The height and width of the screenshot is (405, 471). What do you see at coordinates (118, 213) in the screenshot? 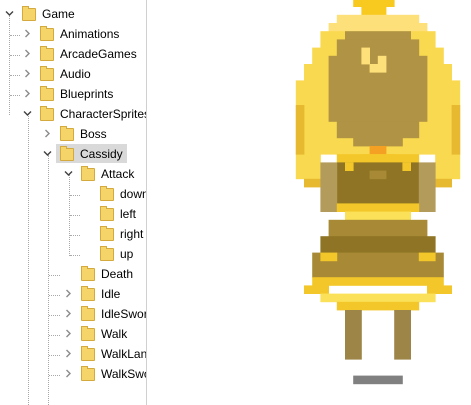
I see `tree-item-left: left` at bounding box center [118, 213].